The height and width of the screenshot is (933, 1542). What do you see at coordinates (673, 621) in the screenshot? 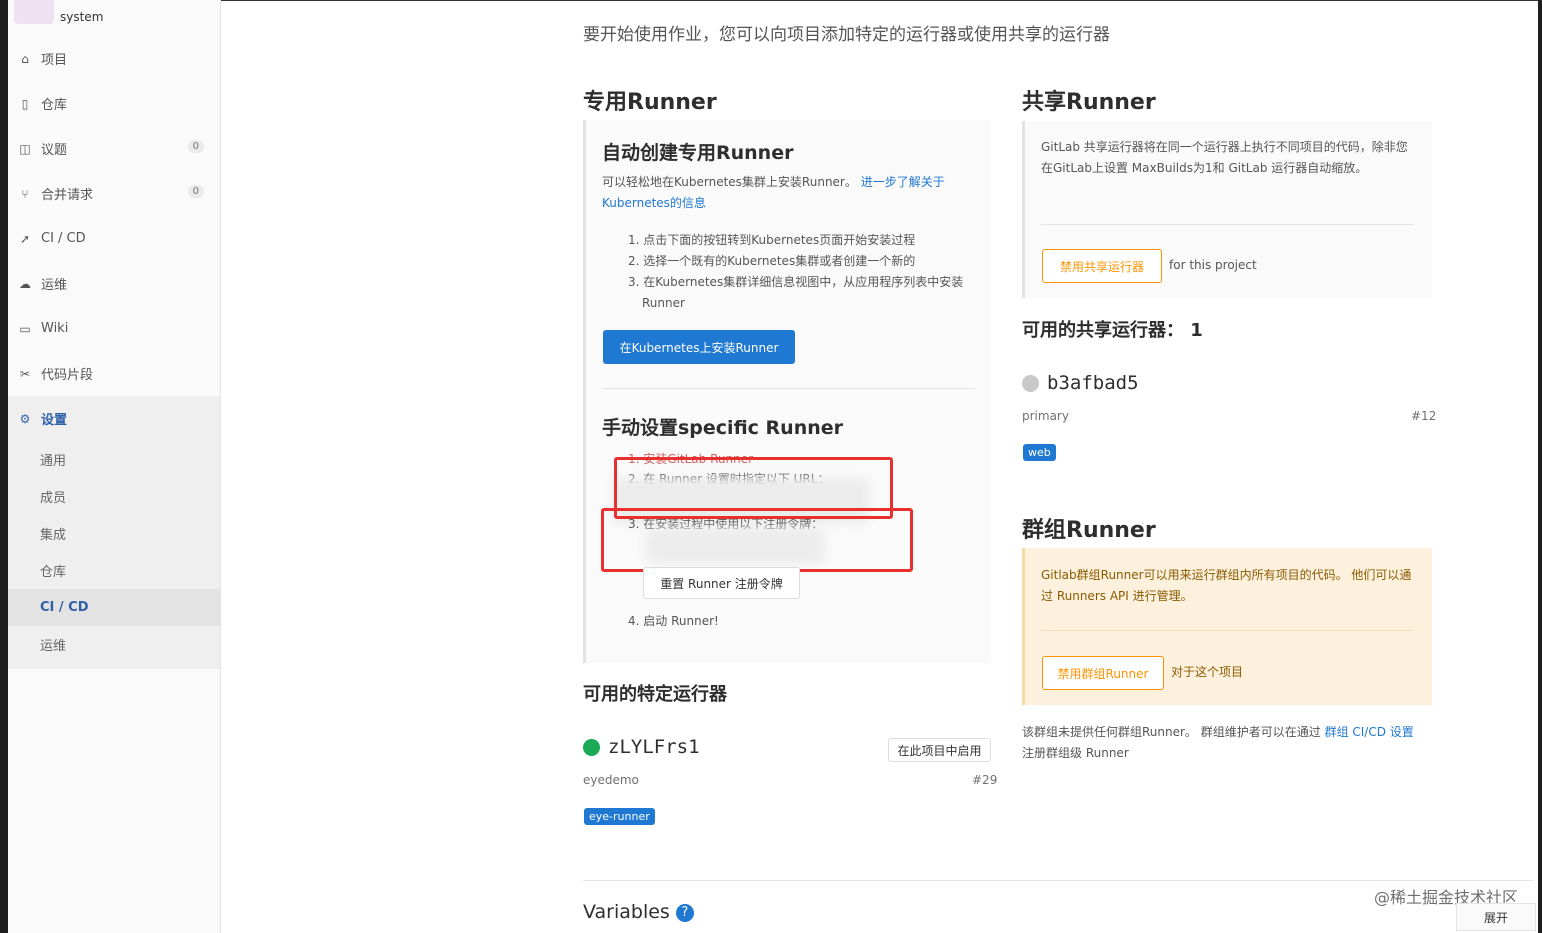
I see `manual-step-4: 4. 启动 Runner!` at bounding box center [673, 621].